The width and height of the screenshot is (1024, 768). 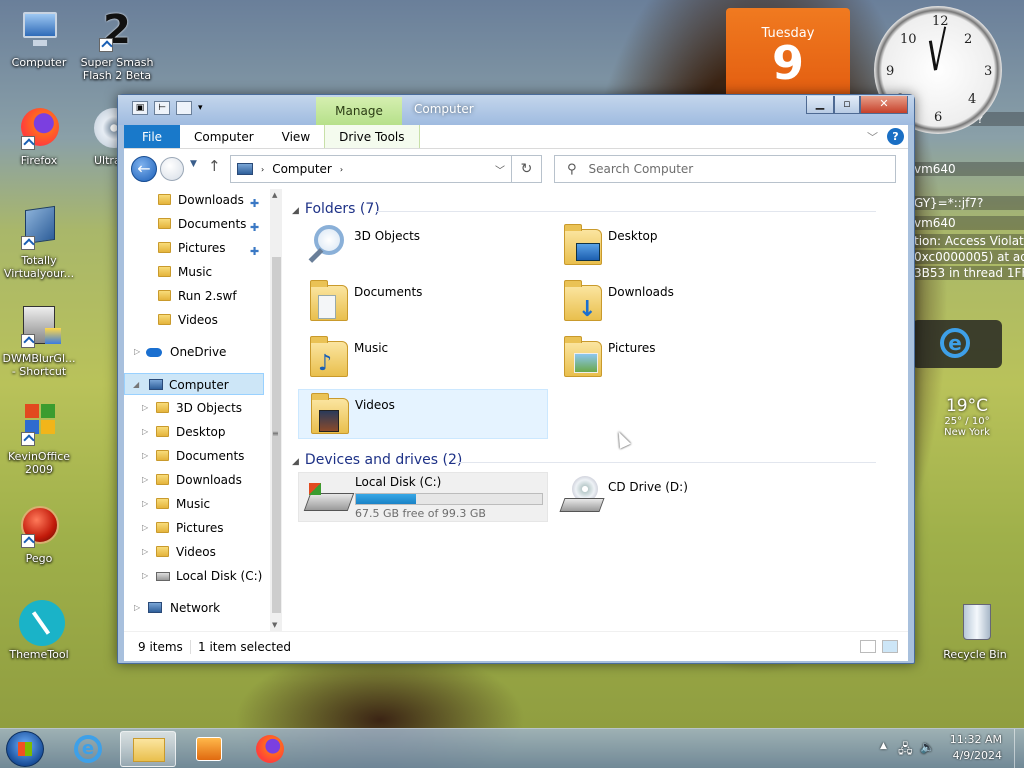 I want to click on folder-tile-desktop: Desktop, so click(x=677, y=246).